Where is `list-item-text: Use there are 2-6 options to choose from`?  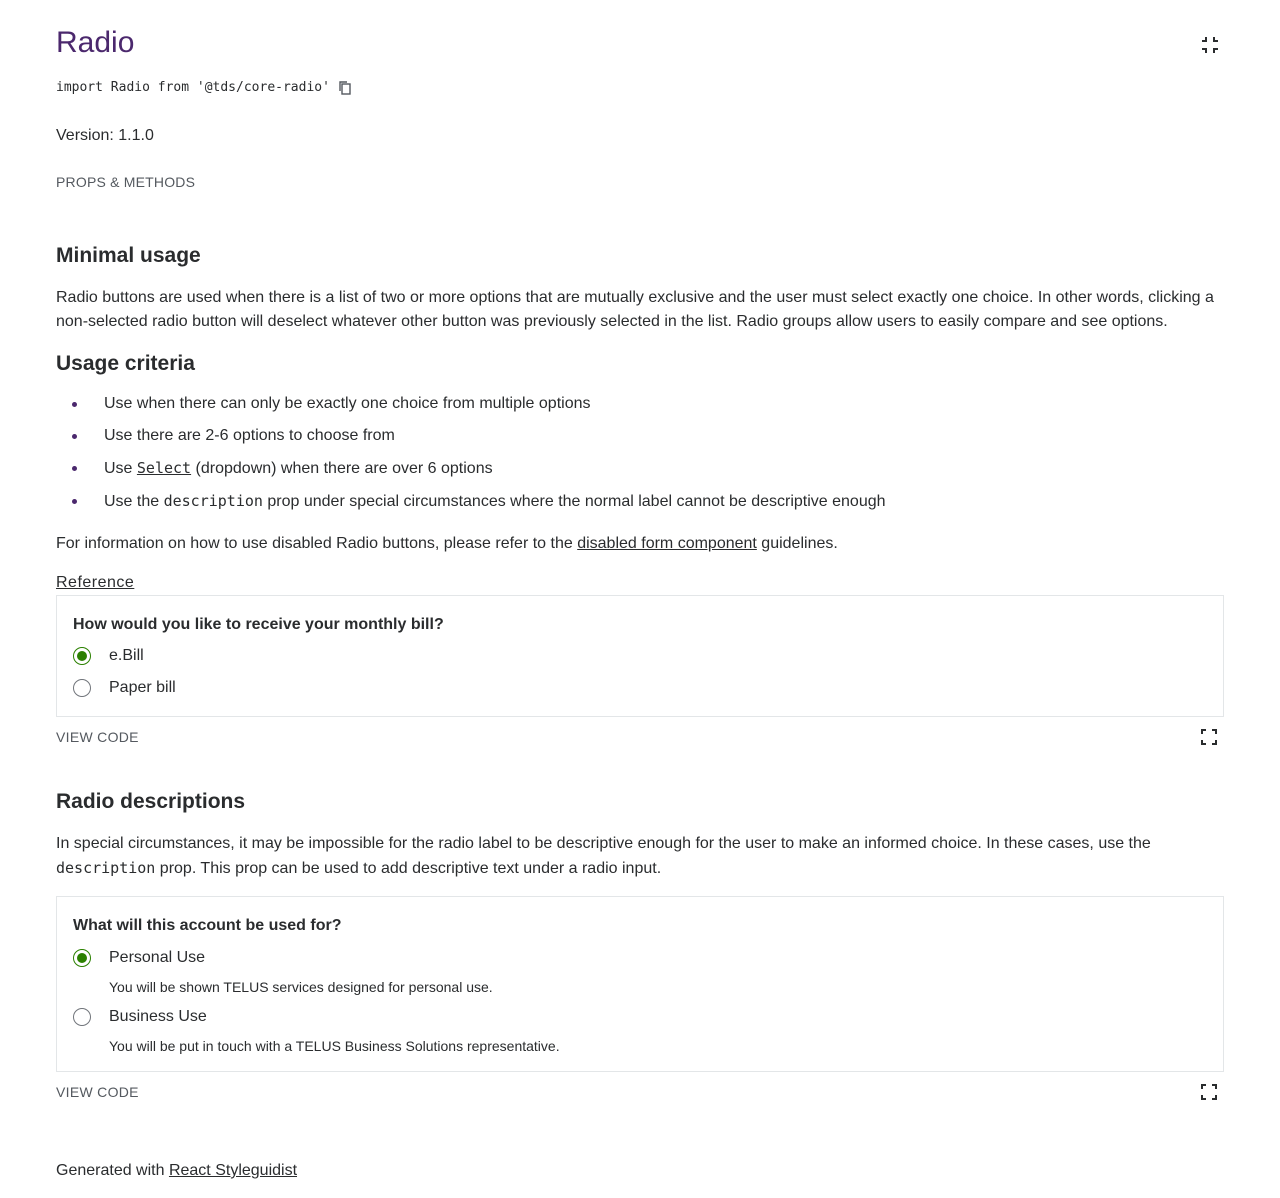
list-item-text: Use there are 2-6 options to choose from is located at coordinates (249, 435).